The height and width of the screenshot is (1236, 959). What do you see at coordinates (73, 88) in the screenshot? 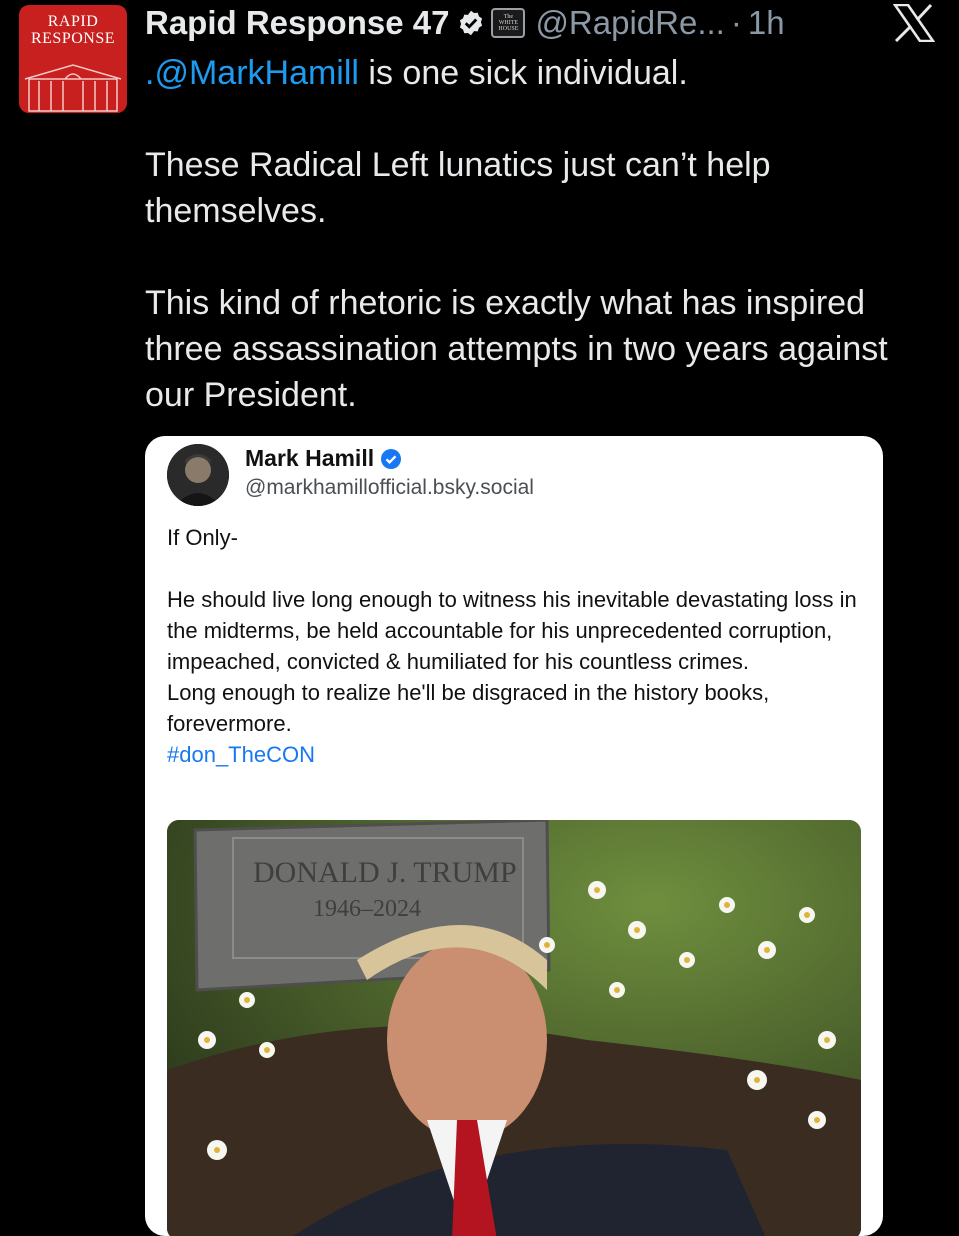
I see `white-house-illustration` at bounding box center [73, 88].